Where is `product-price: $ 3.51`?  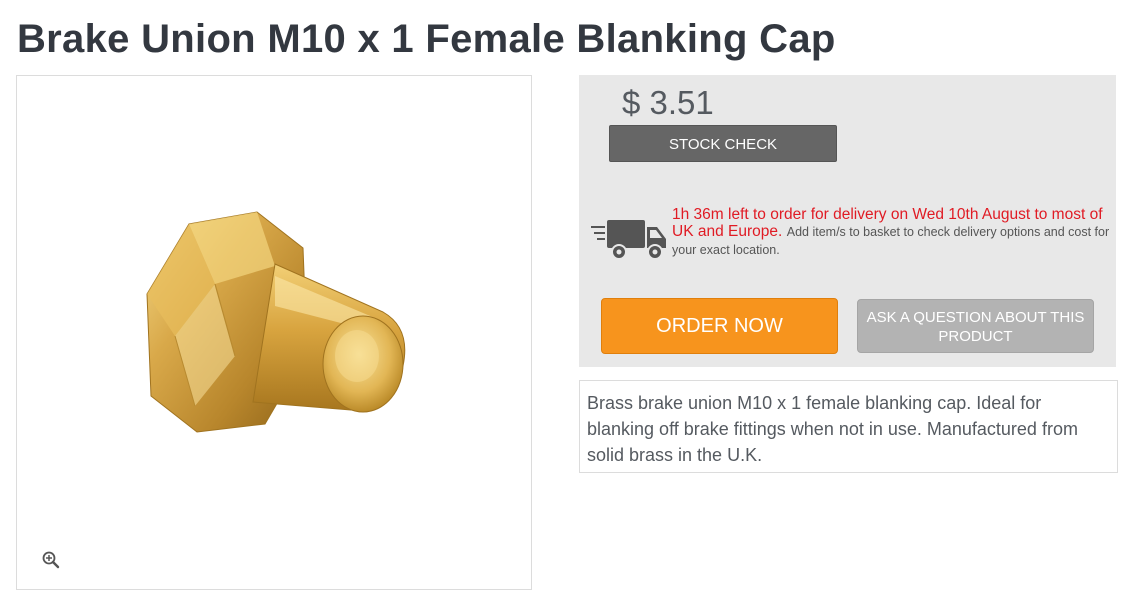
product-price: $ 3.51 is located at coordinates (668, 102).